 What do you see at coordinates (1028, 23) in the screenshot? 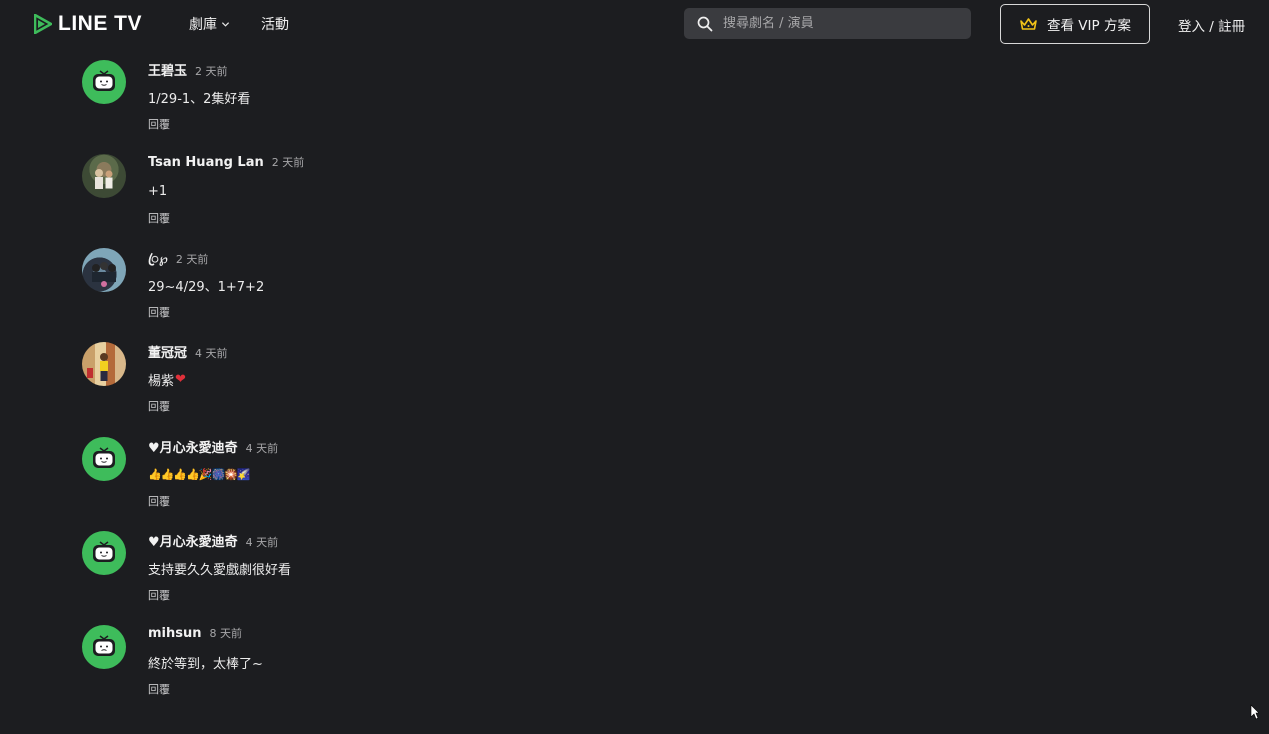
I see `crown-icon` at bounding box center [1028, 23].